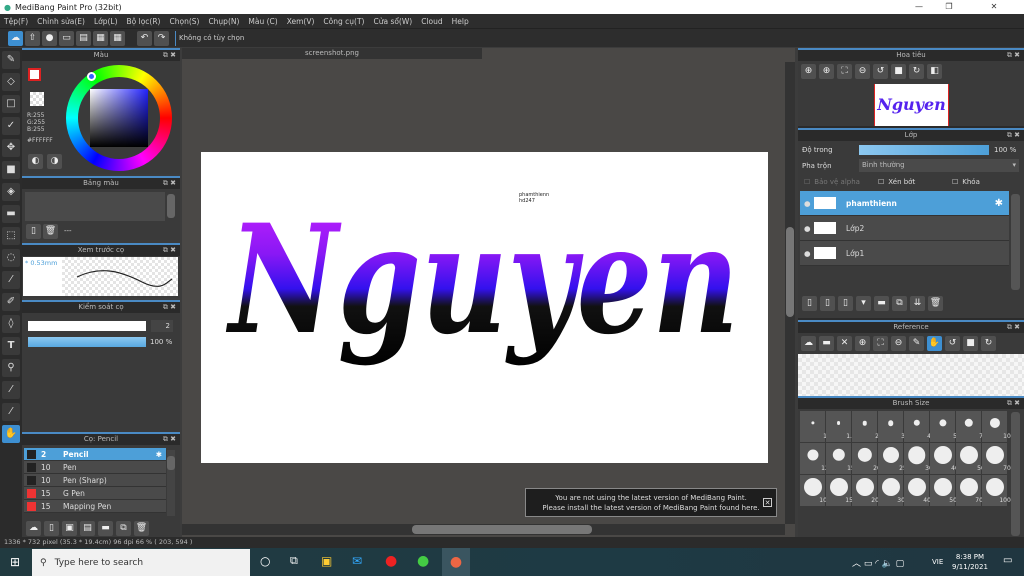 This screenshot has width=1024, height=576. Describe the element at coordinates (100, 38) in the screenshot. I see `panel-icon: ▦` at that location.